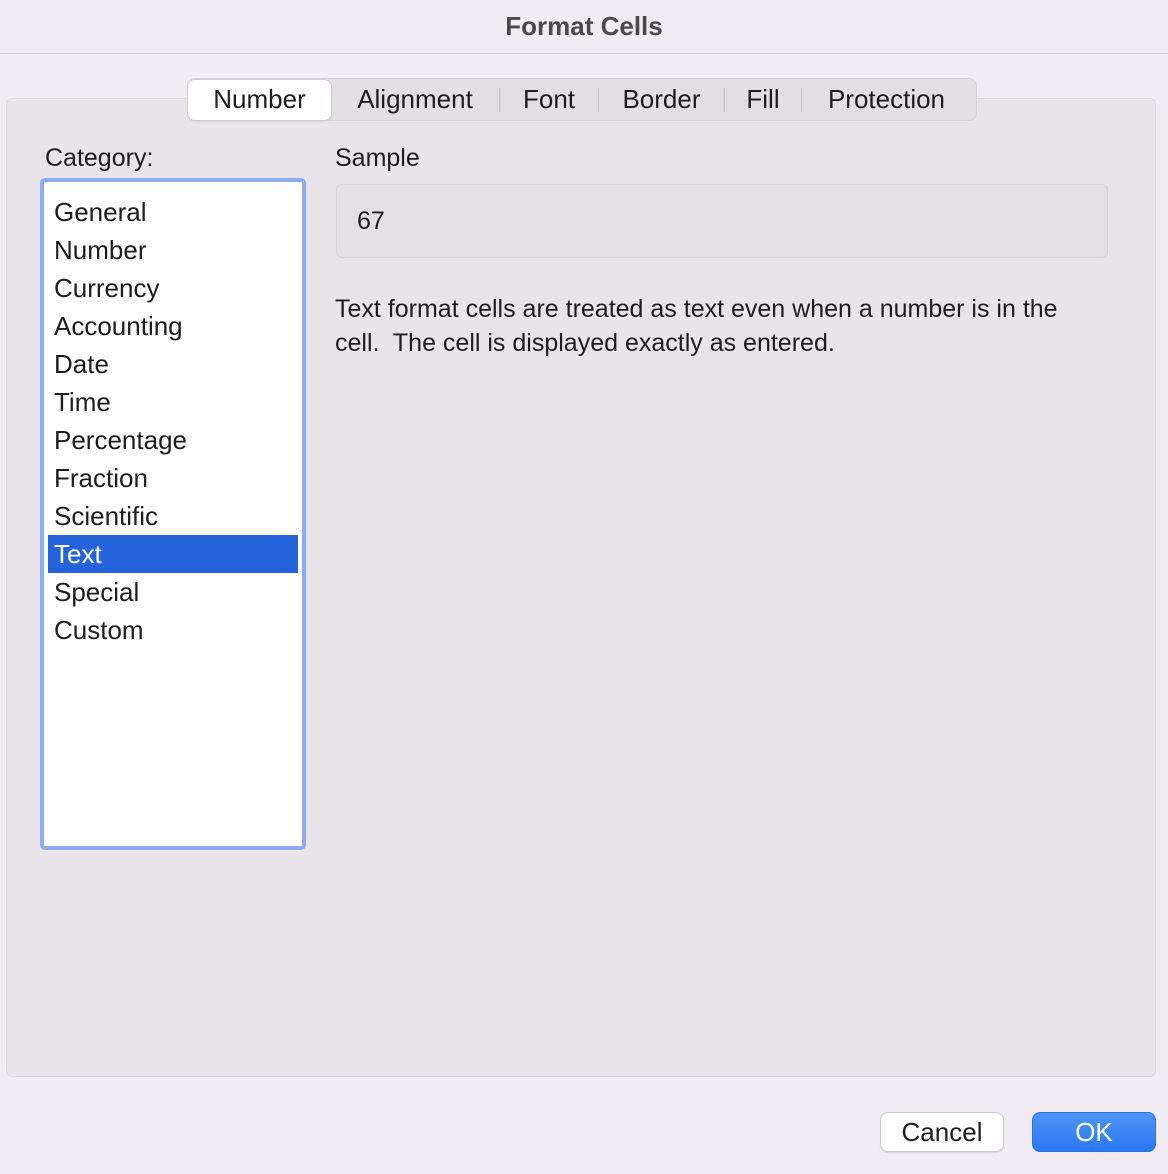 This screenshot has width=1168, height=1174. Describe the element at coordinates (173, 630) in the screenshot. I see `category-item-custom: Custom` at that location.